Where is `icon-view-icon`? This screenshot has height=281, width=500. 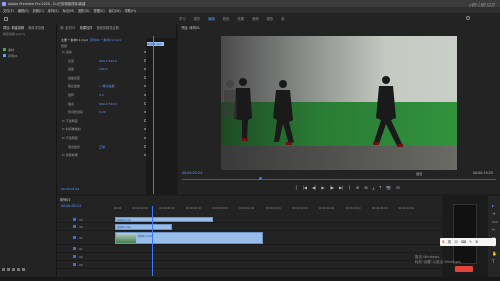 icon-view-icon is located at coordinates (8, 269).